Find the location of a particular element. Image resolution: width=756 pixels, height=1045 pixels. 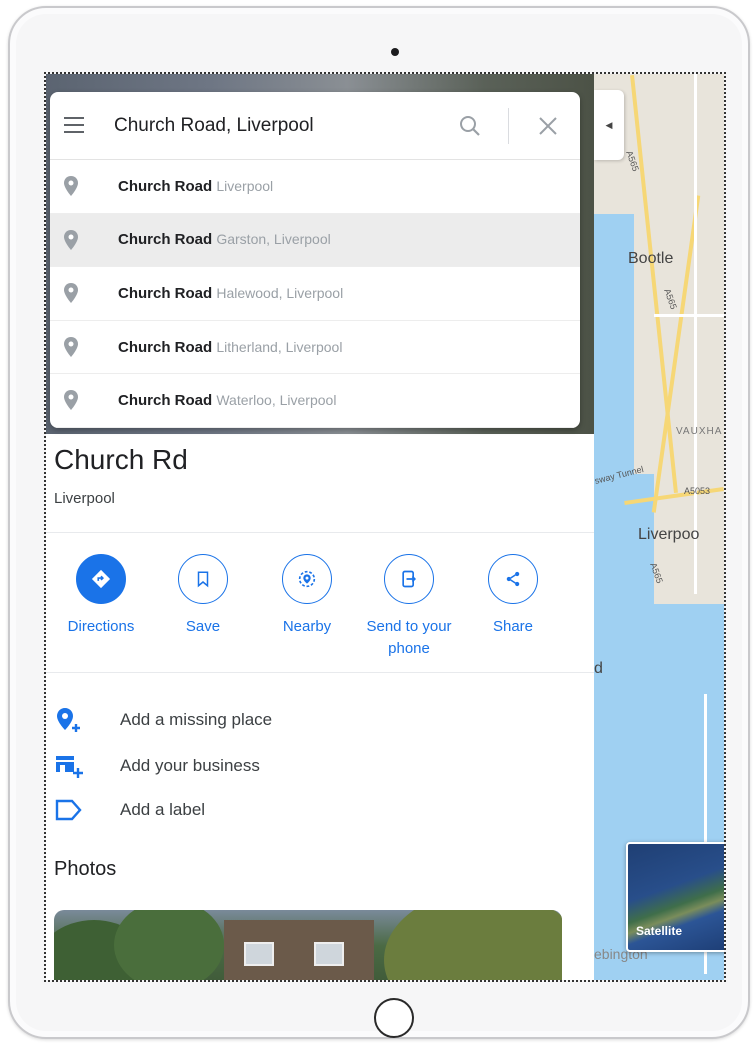

suggestion-item: Church Road Litherland, Liverpool is located at coordinates (315, 348).